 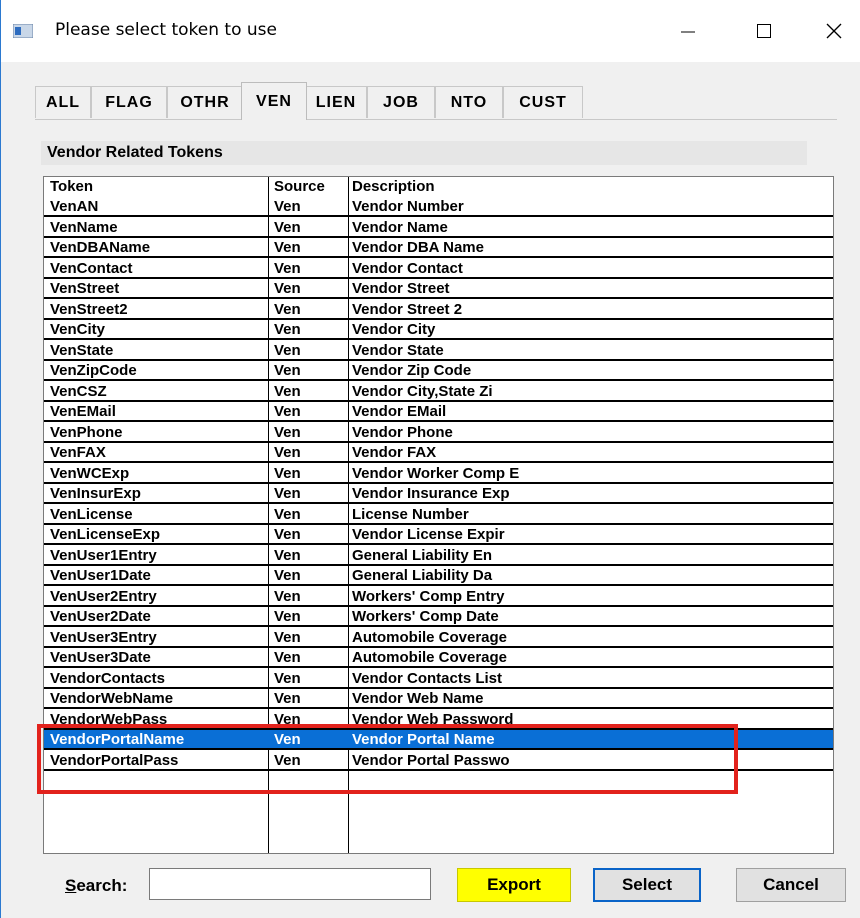 I want to click on description-cell: Vendor License Expir, so click(x=428, y=534).